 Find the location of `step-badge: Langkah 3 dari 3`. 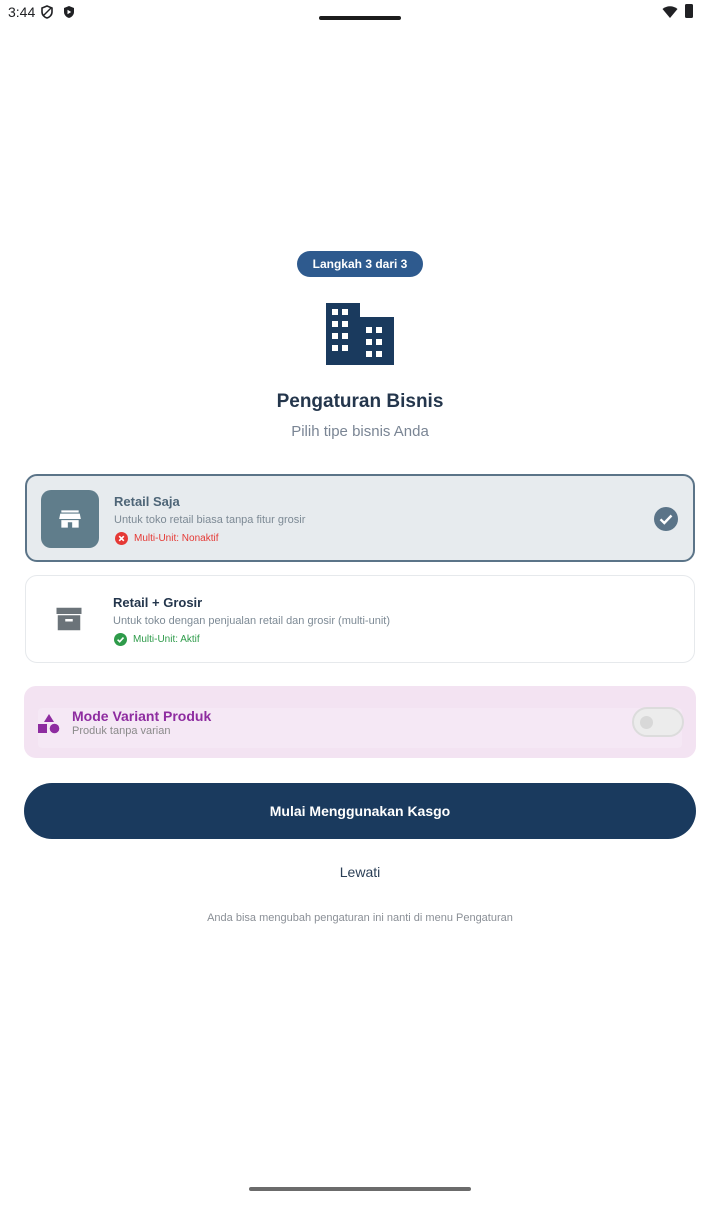

step-badge: Langkah 3 dari 3 is located at coordinates (360, 264).